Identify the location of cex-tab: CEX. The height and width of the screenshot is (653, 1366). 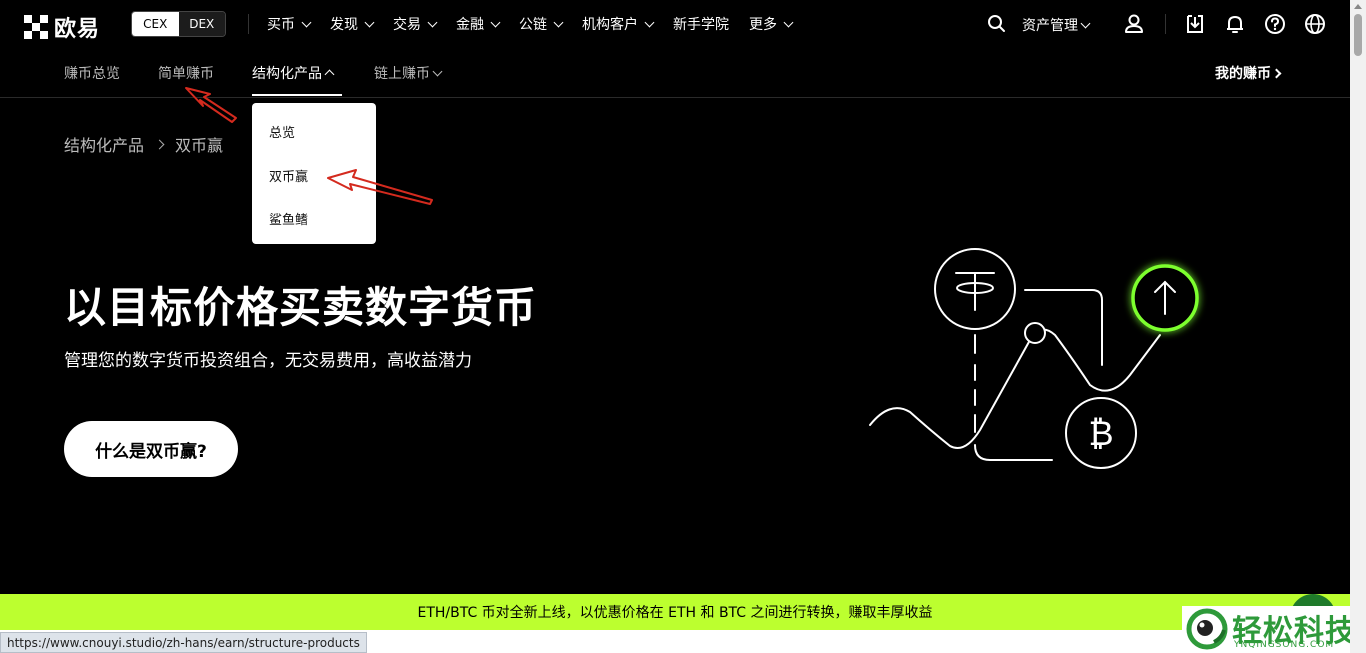
(155, 24).